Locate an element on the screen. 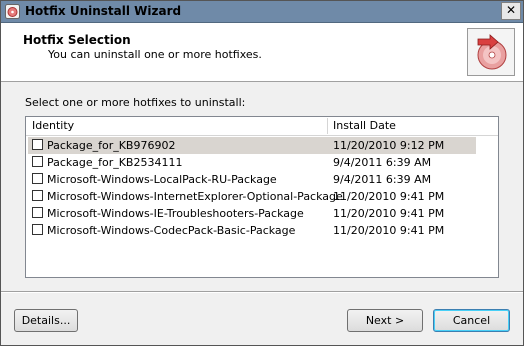  list-header: Identity Install Date is located at coordinates (262, 126).